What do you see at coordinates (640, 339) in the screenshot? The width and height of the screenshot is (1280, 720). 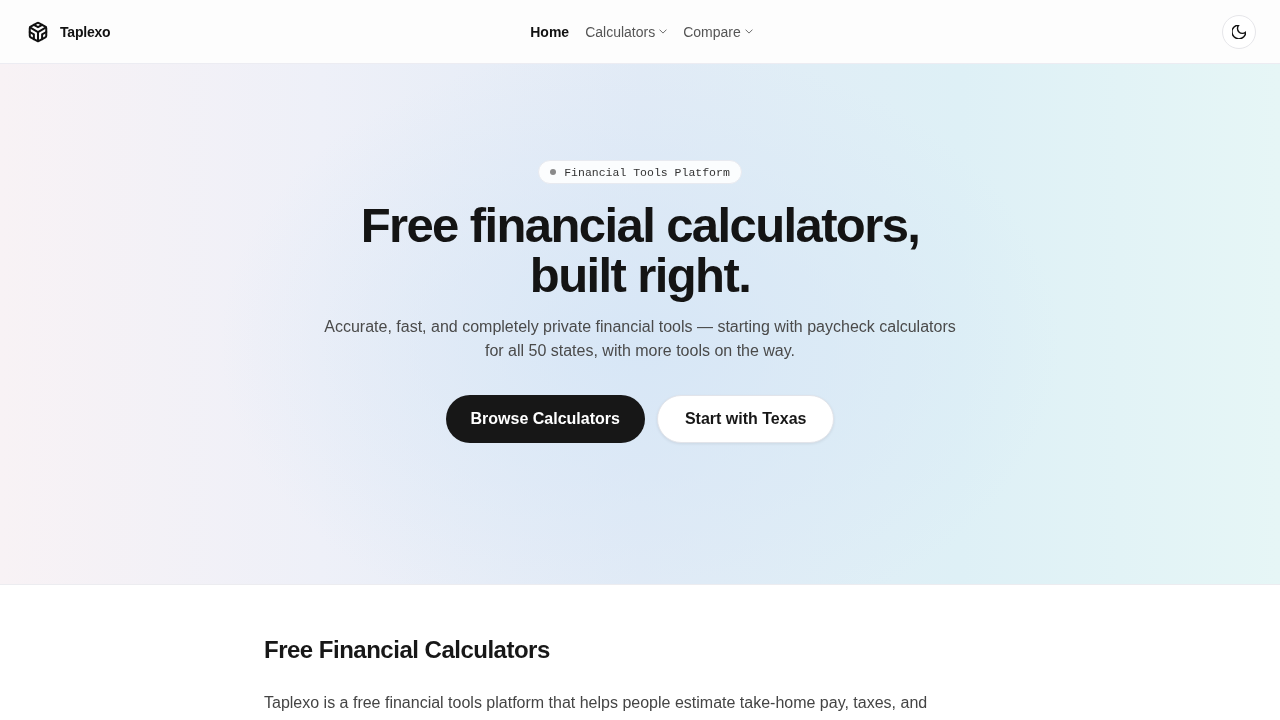 I see `hero-subtitle: Accurate, fast, and completely private financial tools — starting with paycheck calculators for all 50 states, with more tools on the way.` at bounding box center [640, 339].